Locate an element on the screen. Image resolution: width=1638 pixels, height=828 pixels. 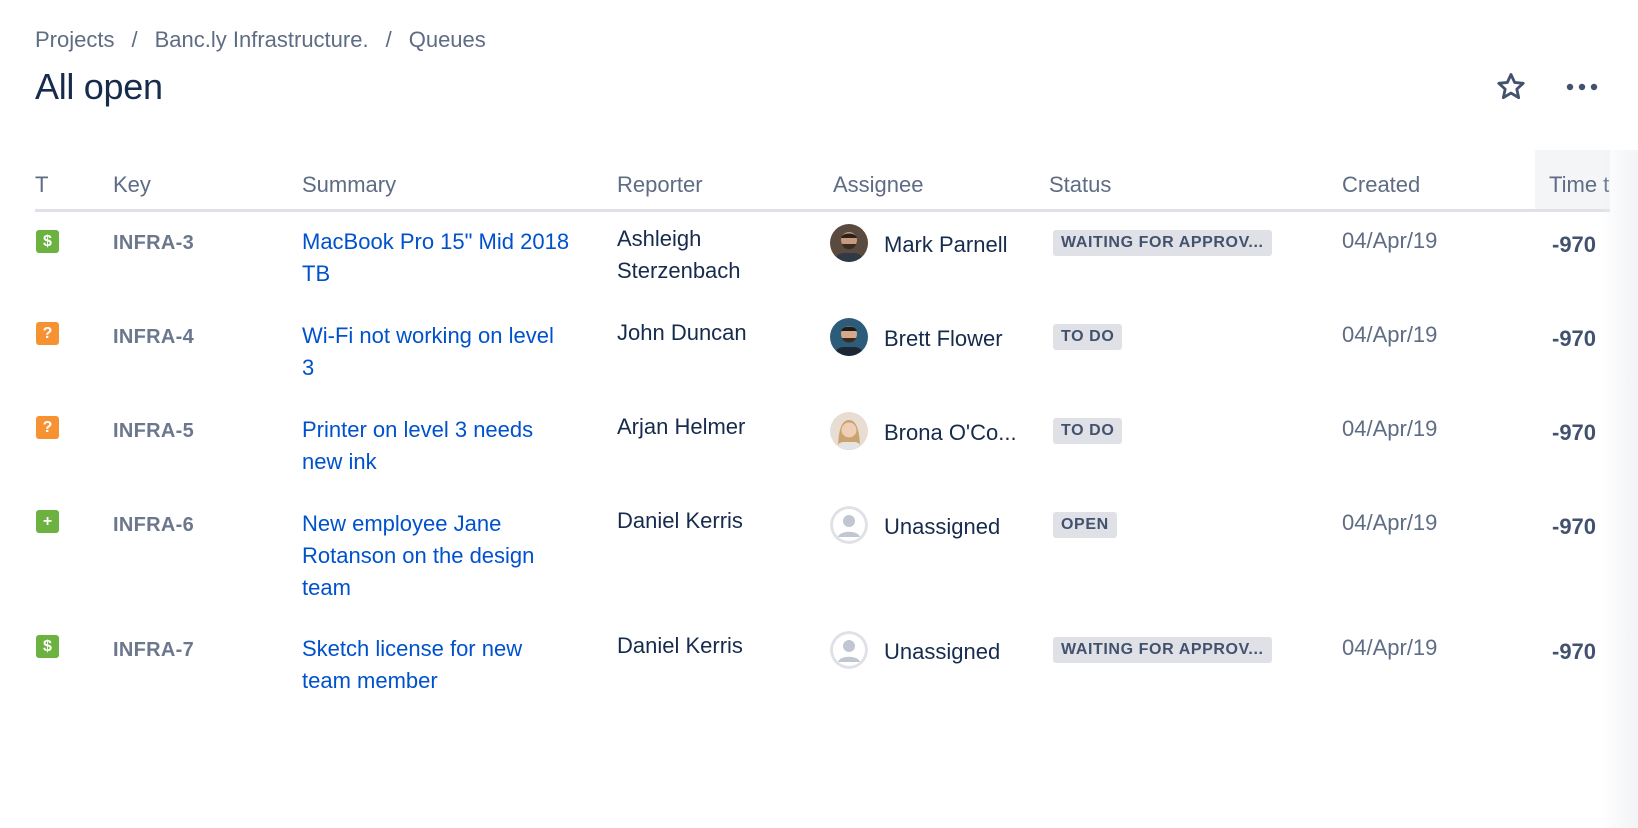
issue-key: INFRA-6 is located at coordinates (153, 525).